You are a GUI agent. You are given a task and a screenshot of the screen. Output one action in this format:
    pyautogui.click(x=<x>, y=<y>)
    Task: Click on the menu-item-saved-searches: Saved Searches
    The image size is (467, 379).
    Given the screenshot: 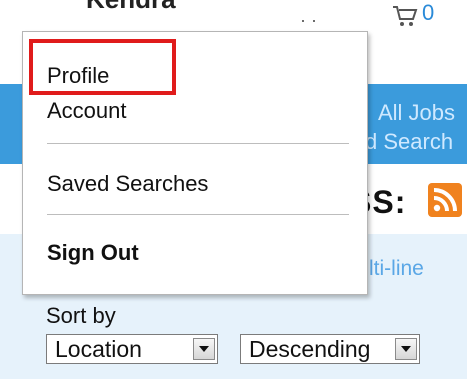 What is the action you would take?
    pyautogui.click(x=127, y=184)
    